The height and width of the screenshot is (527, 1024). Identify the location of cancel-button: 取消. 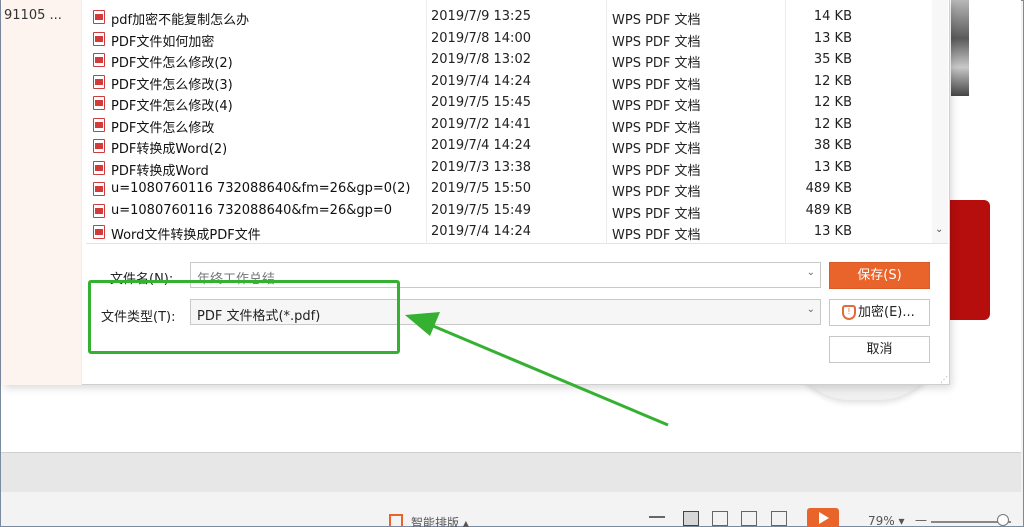
(879, 349).